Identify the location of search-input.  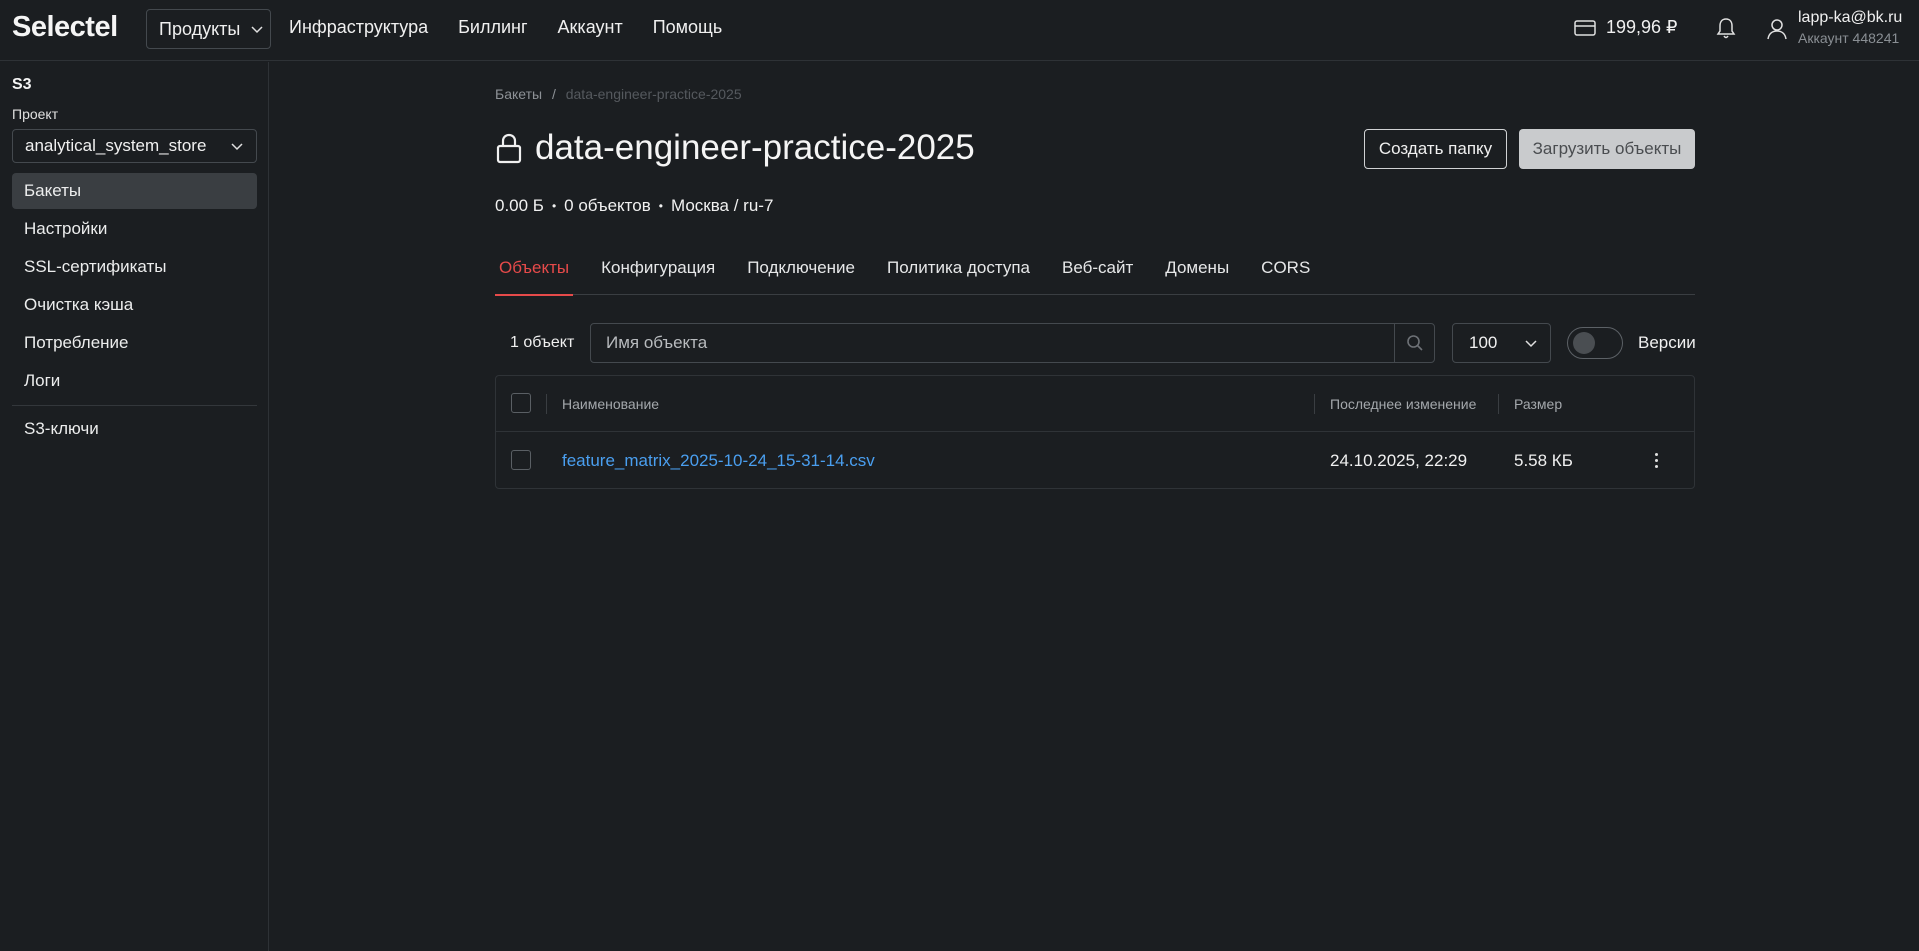
(992, 343).